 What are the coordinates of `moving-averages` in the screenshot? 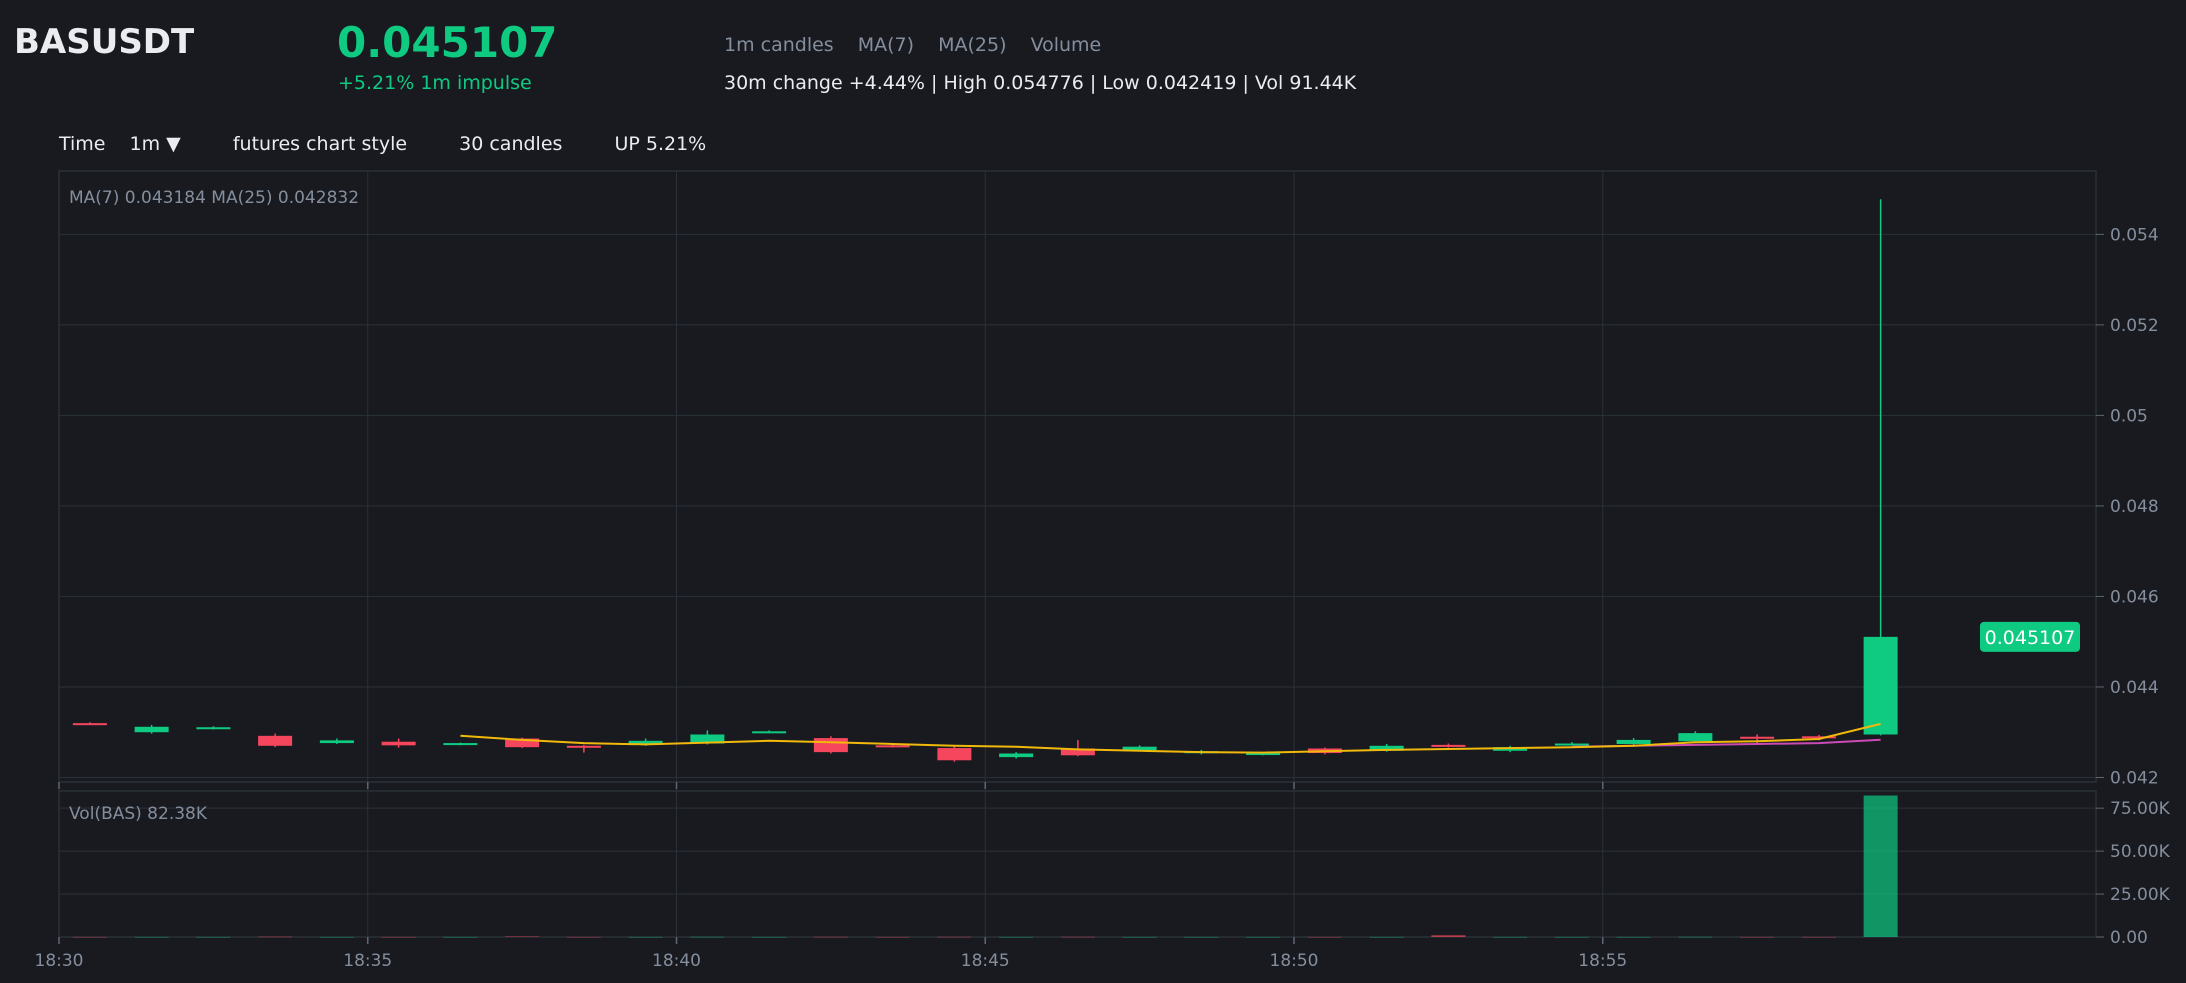 It's located at (1170, 738).